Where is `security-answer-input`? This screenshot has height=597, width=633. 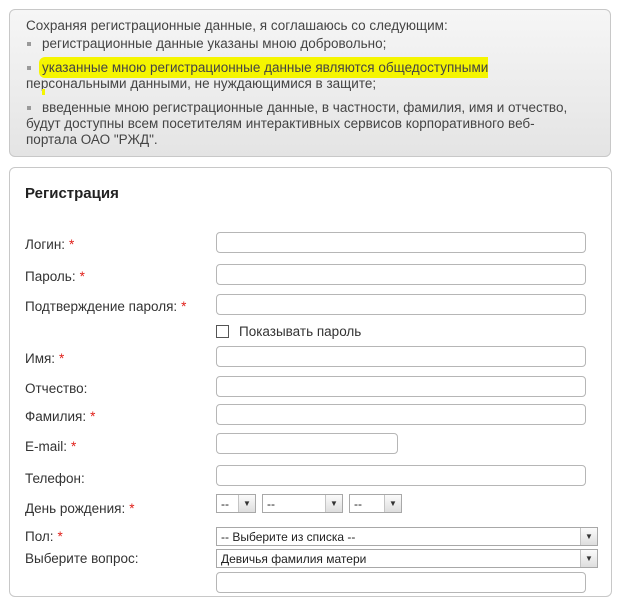 security-answer-input is located at coordinates (401, 582).